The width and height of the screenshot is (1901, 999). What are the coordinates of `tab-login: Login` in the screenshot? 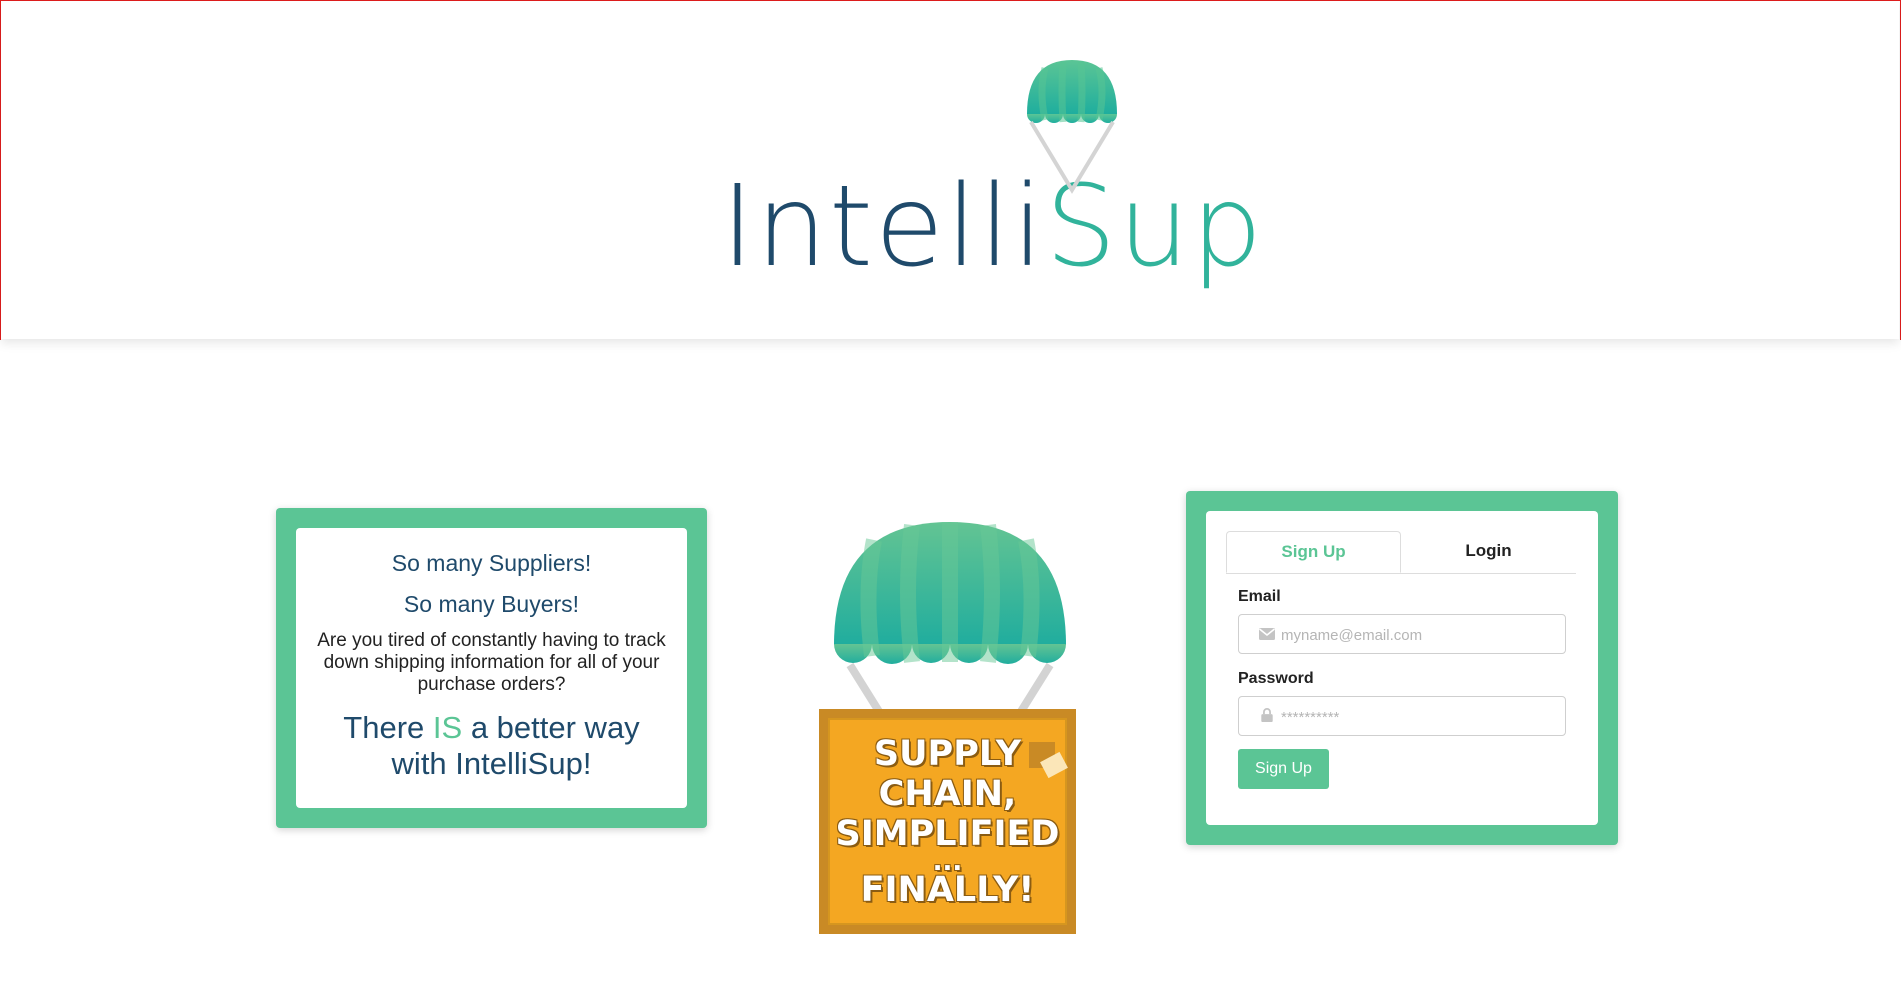 It's located at (1488, 552).